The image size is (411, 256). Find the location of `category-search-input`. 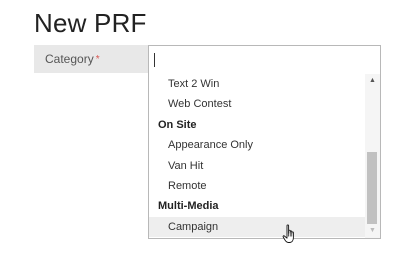

category-search-input is located at coordinates (264, 59).